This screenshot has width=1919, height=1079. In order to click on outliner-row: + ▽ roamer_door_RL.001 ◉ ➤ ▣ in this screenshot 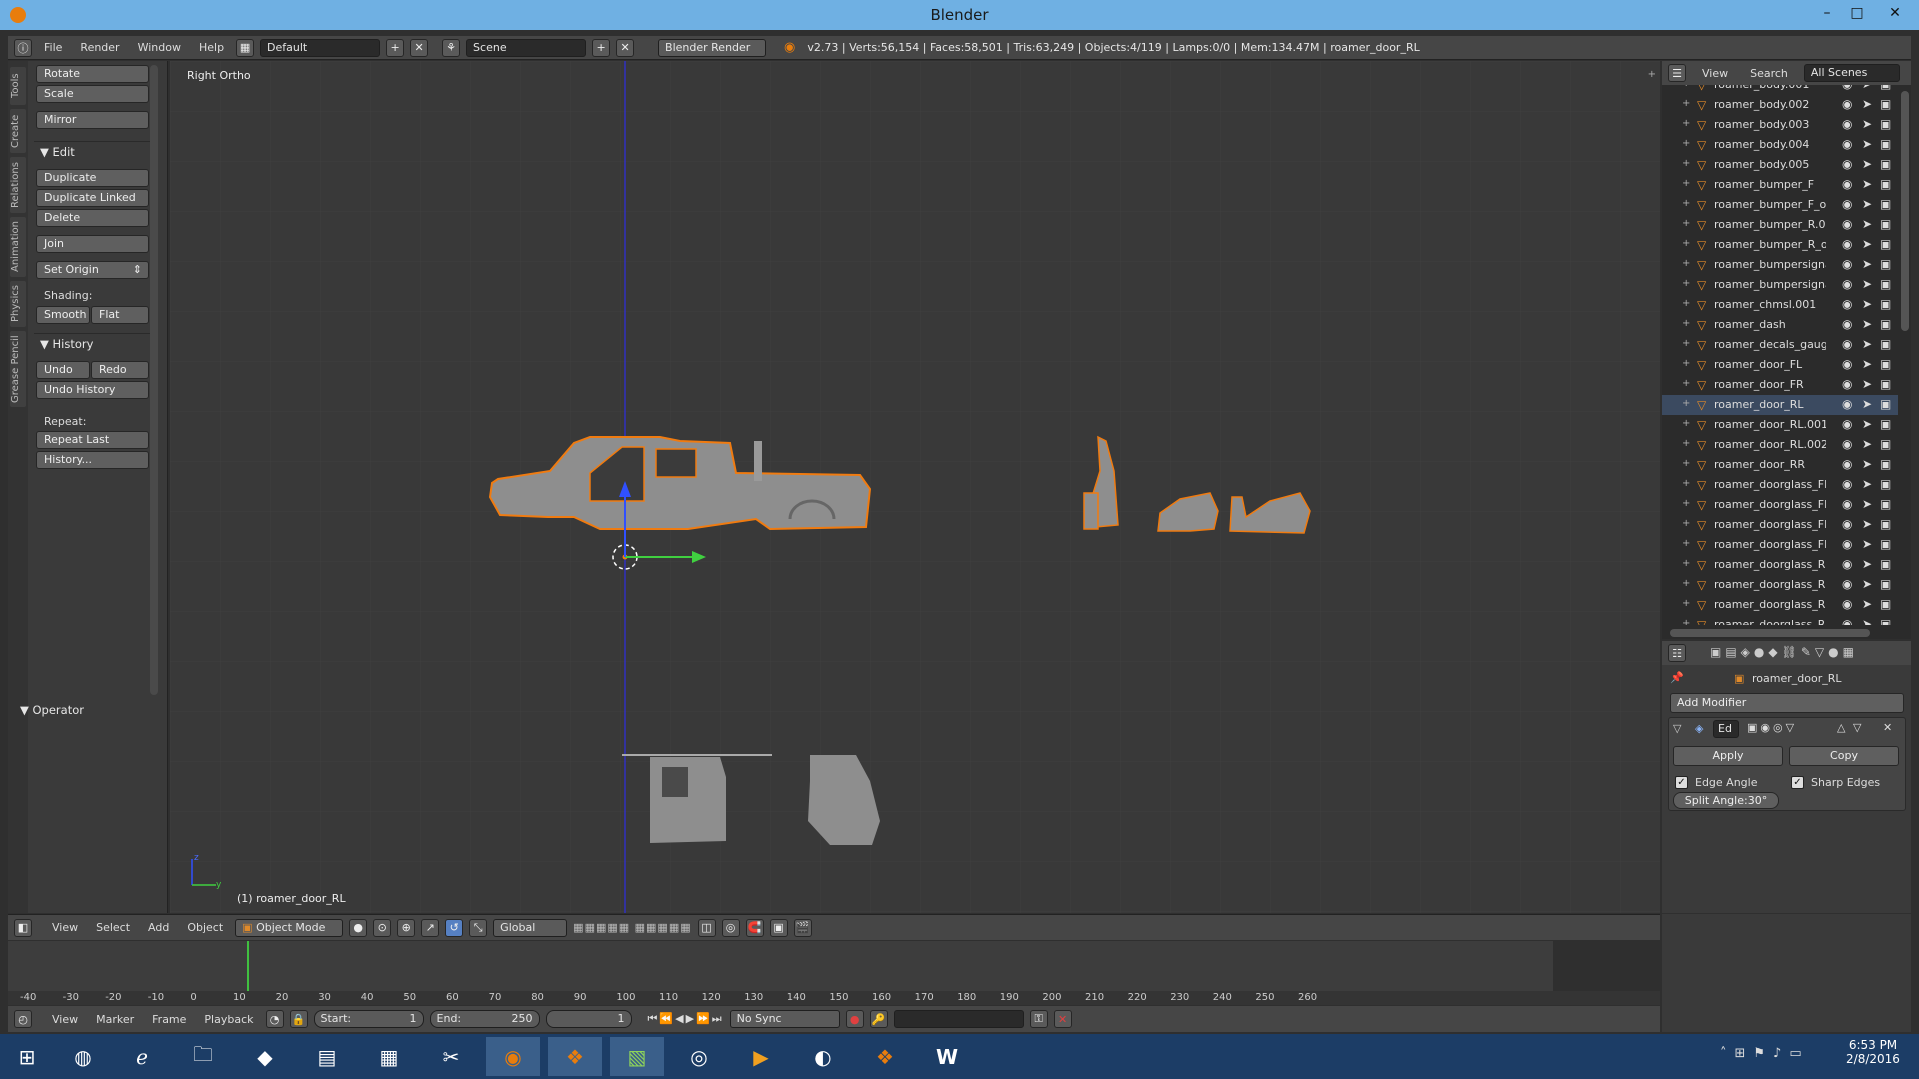, I will do `click(1780, 425)`.